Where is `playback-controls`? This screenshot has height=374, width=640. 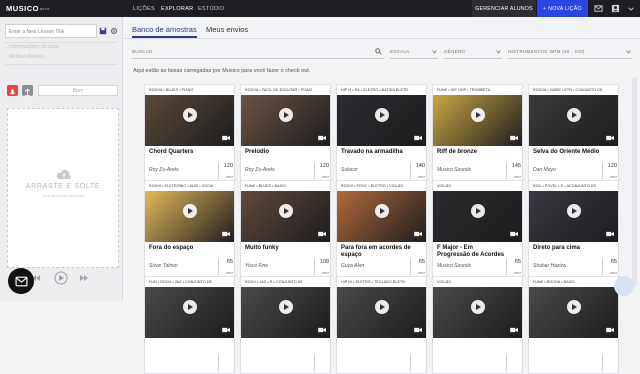 playback-controls is located at coordinates (60, 278).